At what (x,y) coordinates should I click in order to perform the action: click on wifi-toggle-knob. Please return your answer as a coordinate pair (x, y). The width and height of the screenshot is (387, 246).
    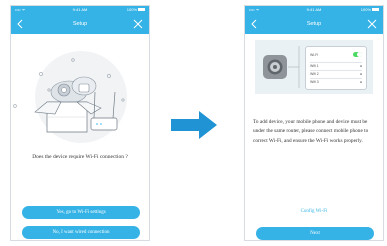
    Looking at the image, I should click on (359, 54).